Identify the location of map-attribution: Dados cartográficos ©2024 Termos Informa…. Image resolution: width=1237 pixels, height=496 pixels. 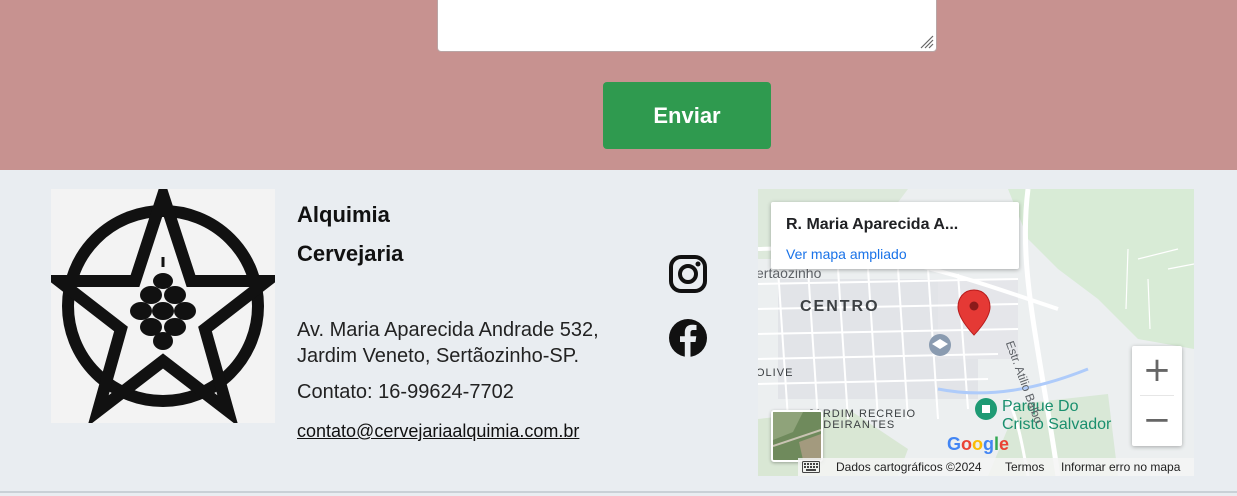
(996, 467).